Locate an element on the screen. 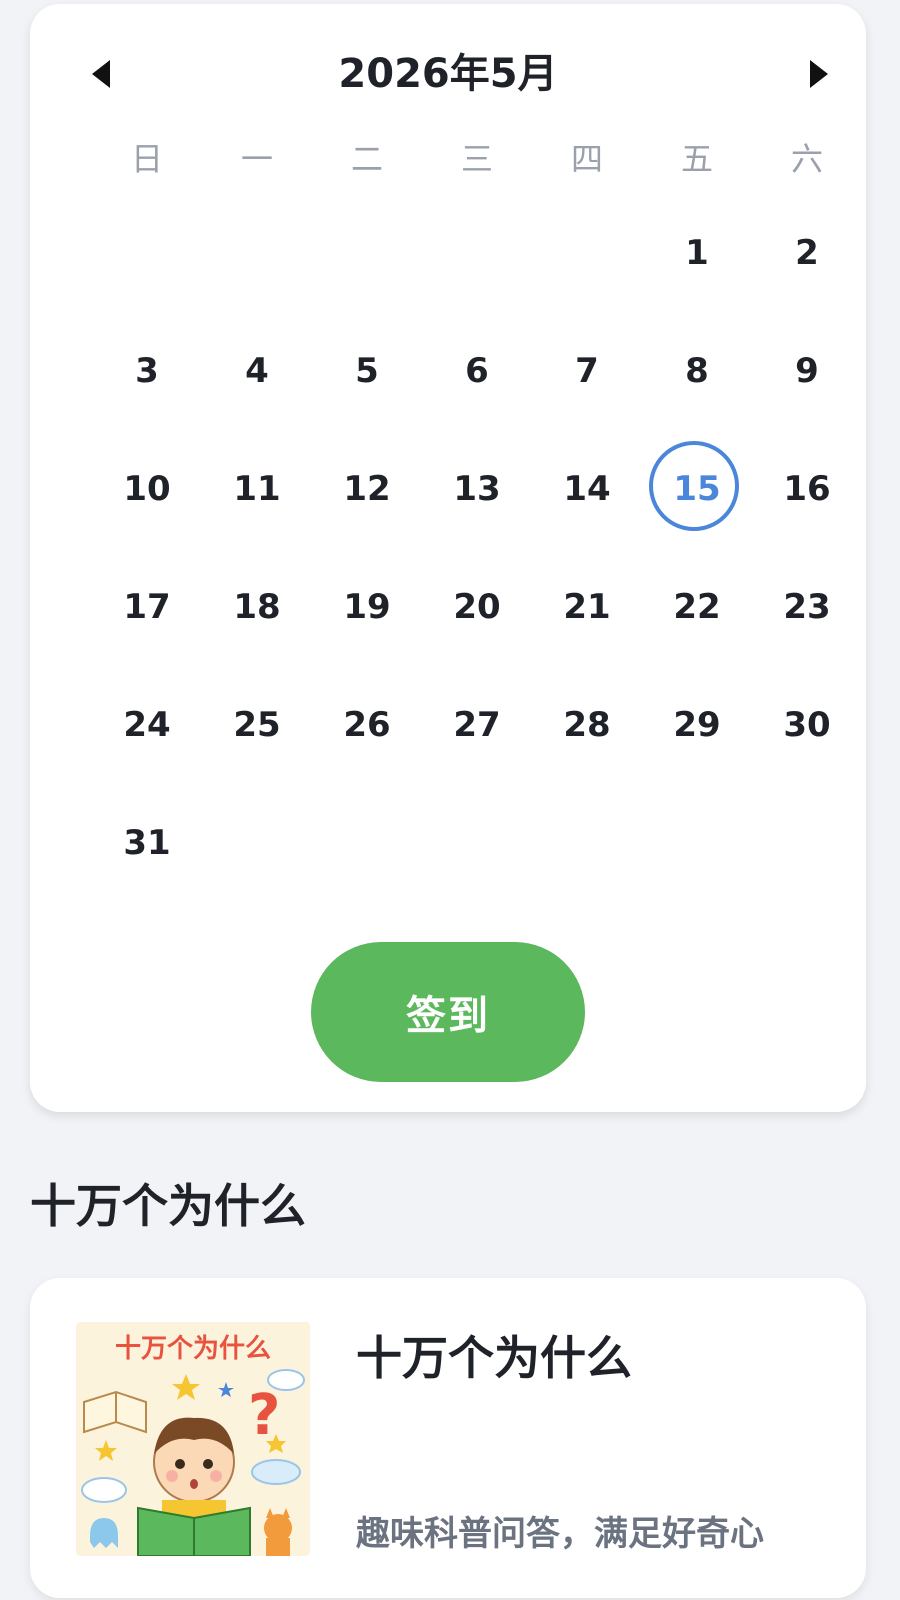 This screenshot has width=900, height=1600. day-number: 13 is located at coordinates (477, 489).